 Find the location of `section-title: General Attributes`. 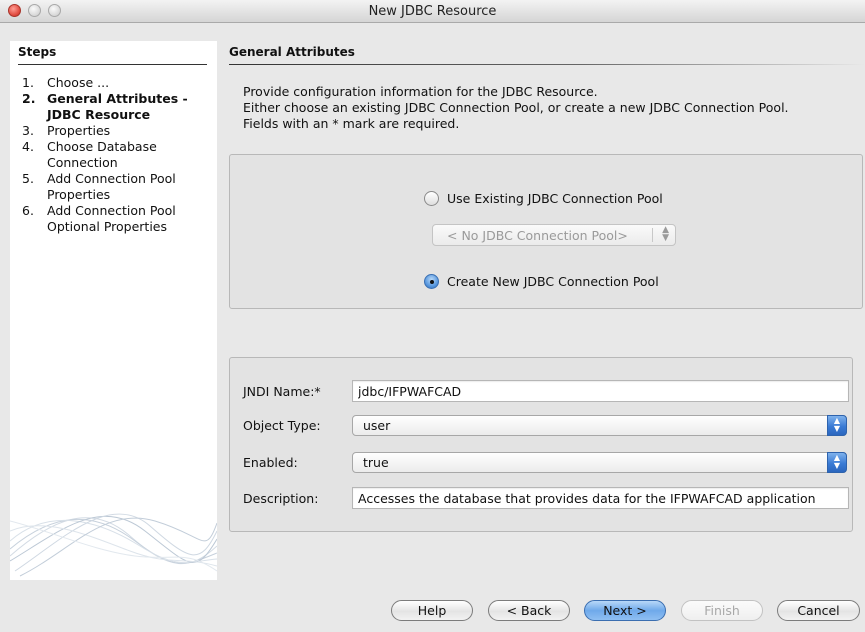

section-title: General Attributes is located at coordinates (292, 52).